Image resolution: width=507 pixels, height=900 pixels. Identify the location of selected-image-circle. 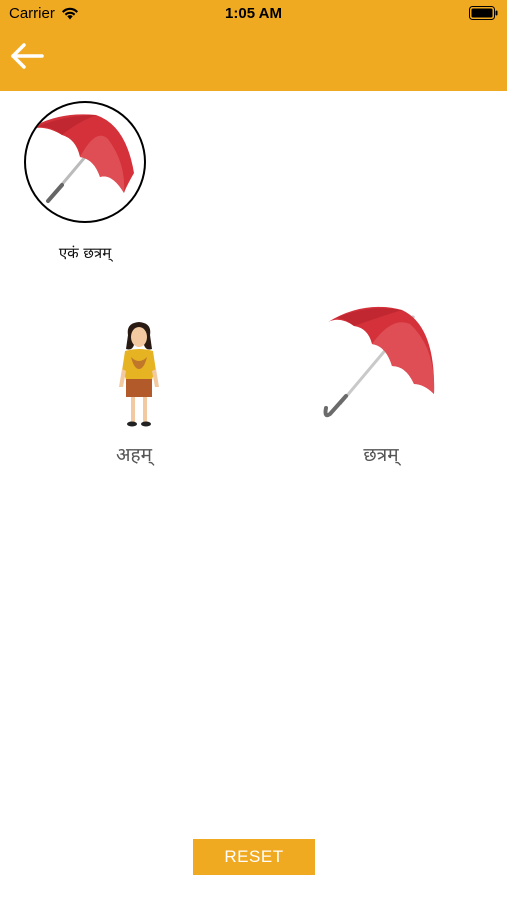
(85, 162).